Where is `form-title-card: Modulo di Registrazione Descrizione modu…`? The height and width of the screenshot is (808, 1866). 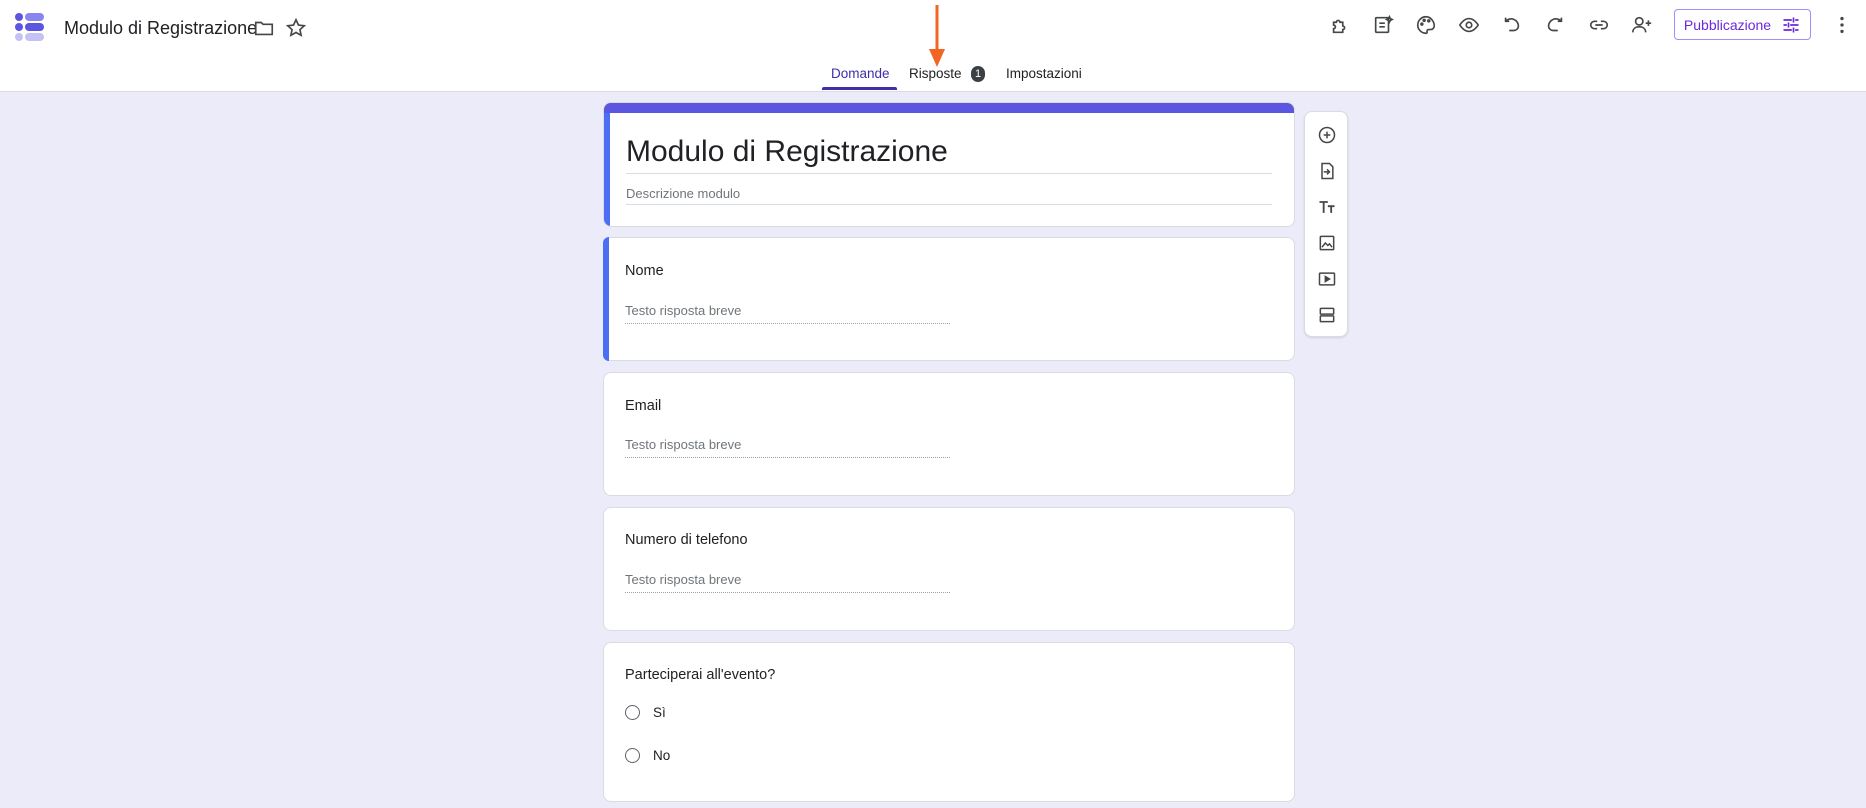
form-title-card: Modulo di Registrazione Descrizione modu… is located at coordinates (949, 164).